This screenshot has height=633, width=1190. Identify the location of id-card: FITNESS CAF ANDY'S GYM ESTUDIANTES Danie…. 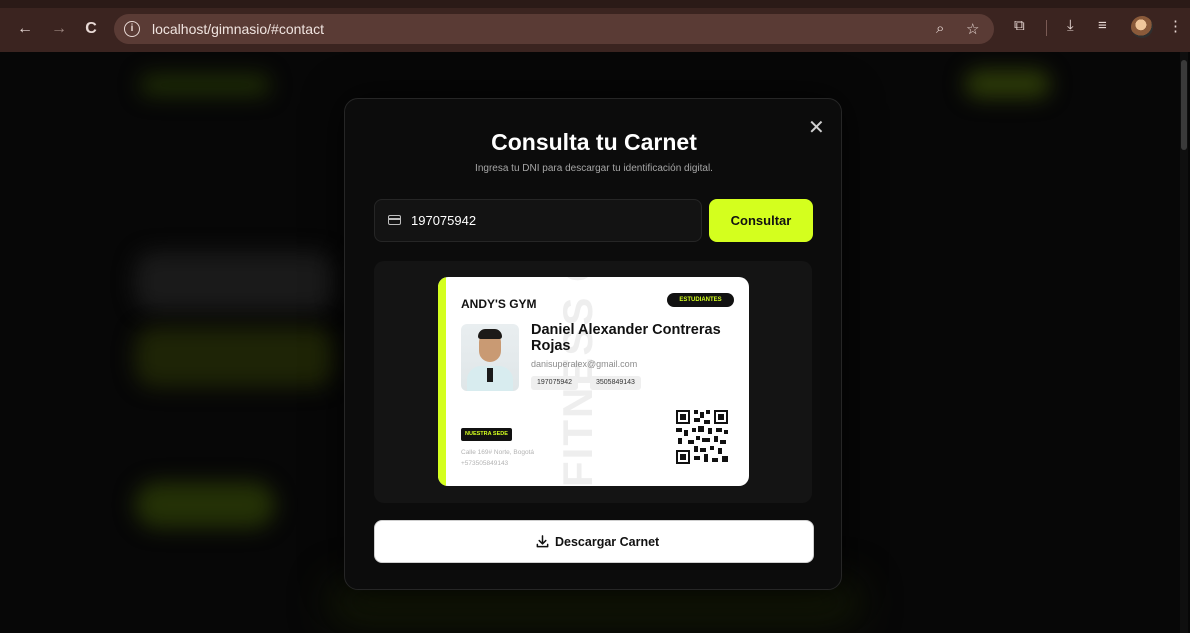
(593, 381).